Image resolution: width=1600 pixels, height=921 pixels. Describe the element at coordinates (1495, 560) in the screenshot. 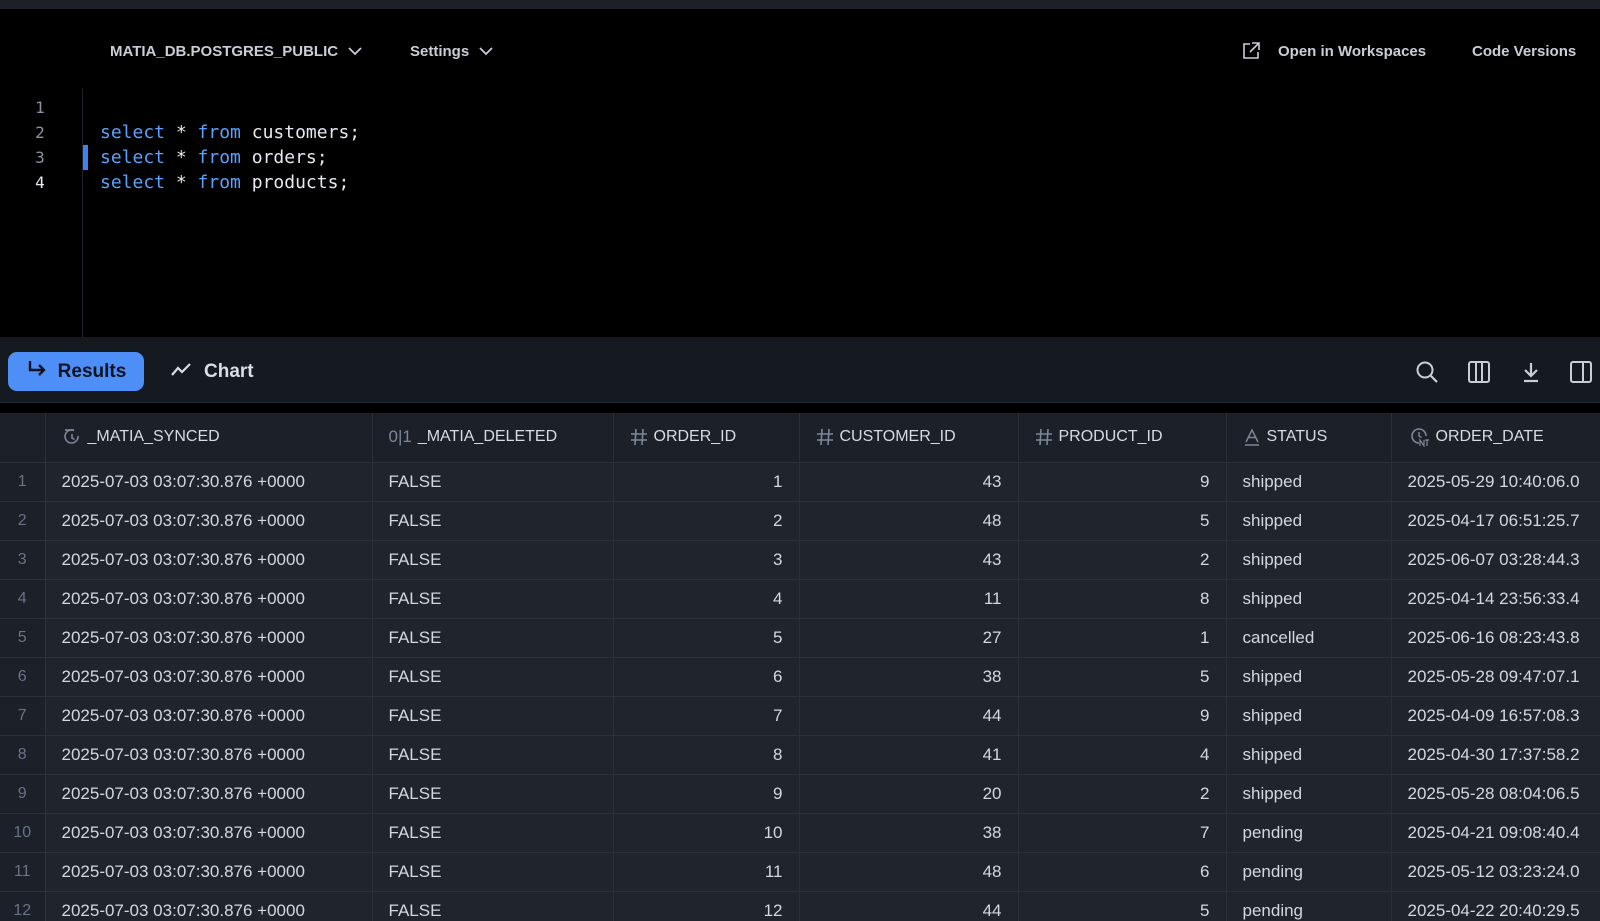

I see `order-date-cell: 2025-06-07 03:28:44.3` at that location.